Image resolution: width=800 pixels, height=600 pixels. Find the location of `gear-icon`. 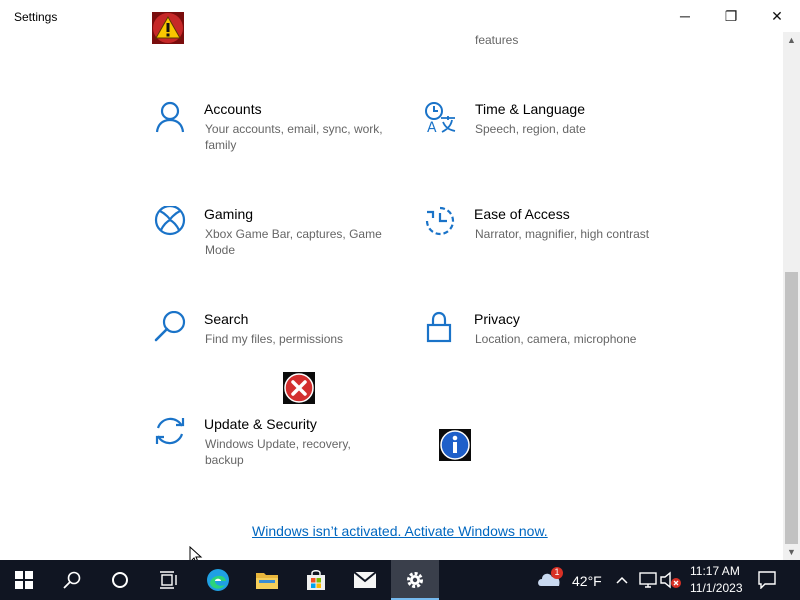

gear-icon is located at coordinates (415, 580).